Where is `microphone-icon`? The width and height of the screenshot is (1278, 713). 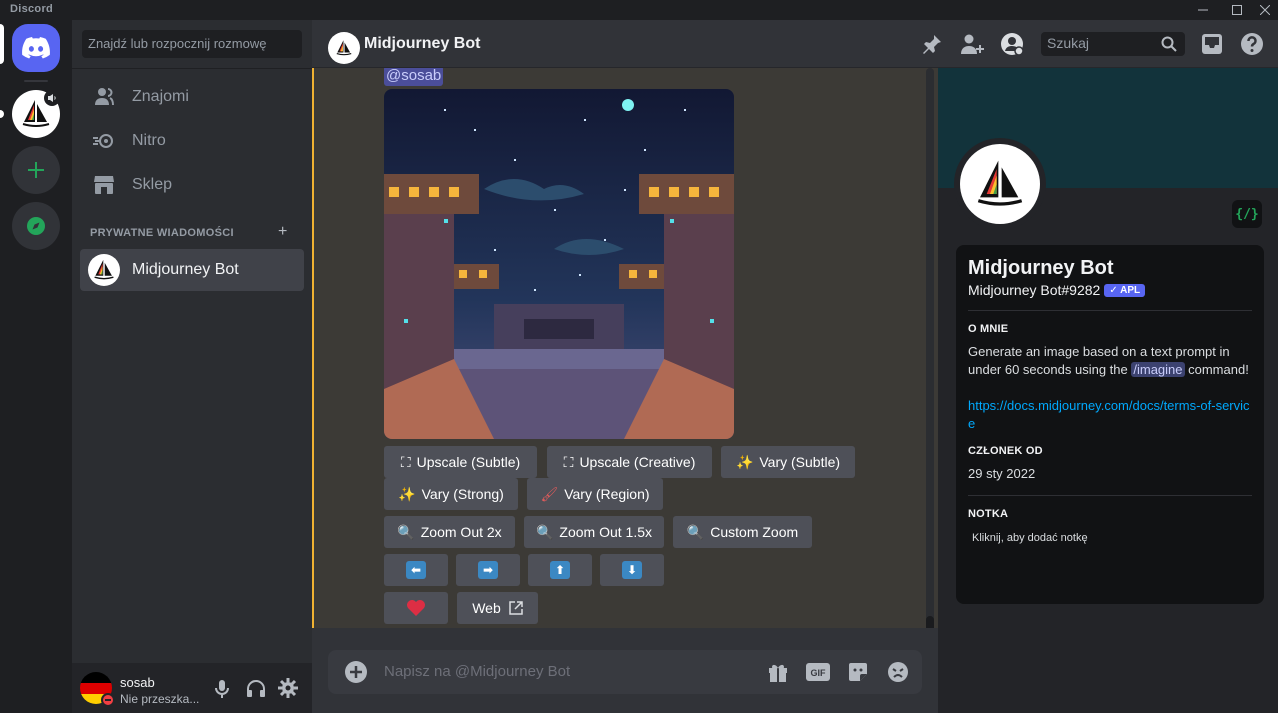
microphone-icon is located at coordinates (222, 691).